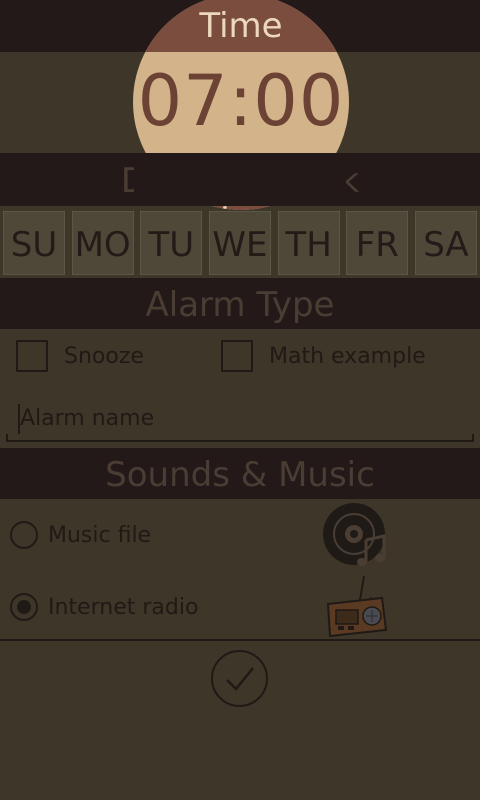 The height and width of the screenshot is (800, 480). What do you see at coordinates (24, 535) in the screenshot?
I see `music-file-radio` at bounding box center [24, 535].